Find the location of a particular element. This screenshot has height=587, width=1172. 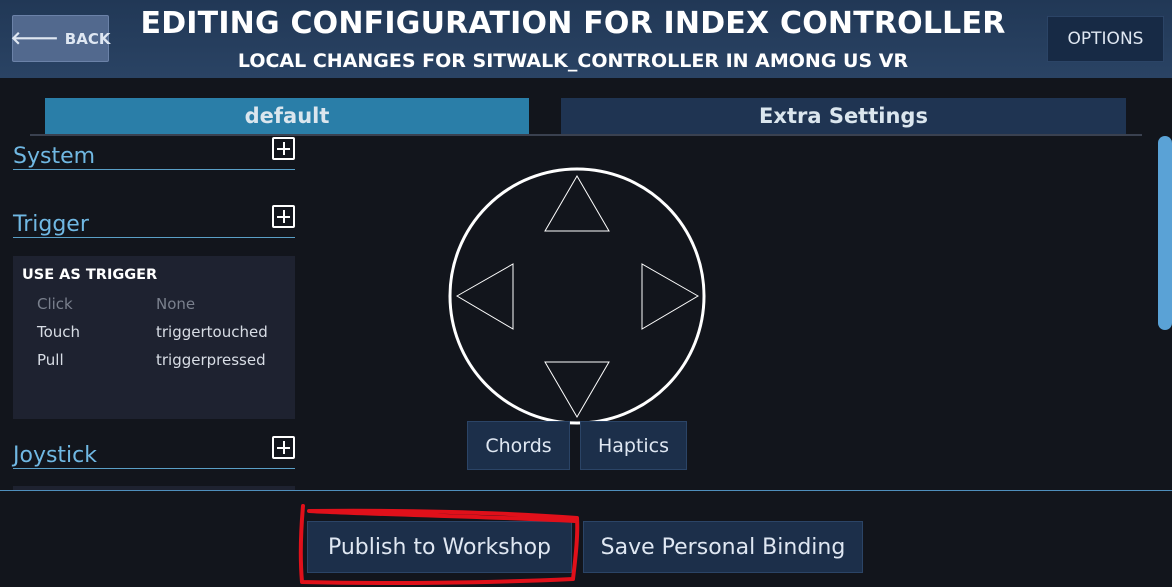

input-touch-label: Touch is located at coordinates (59, 332).